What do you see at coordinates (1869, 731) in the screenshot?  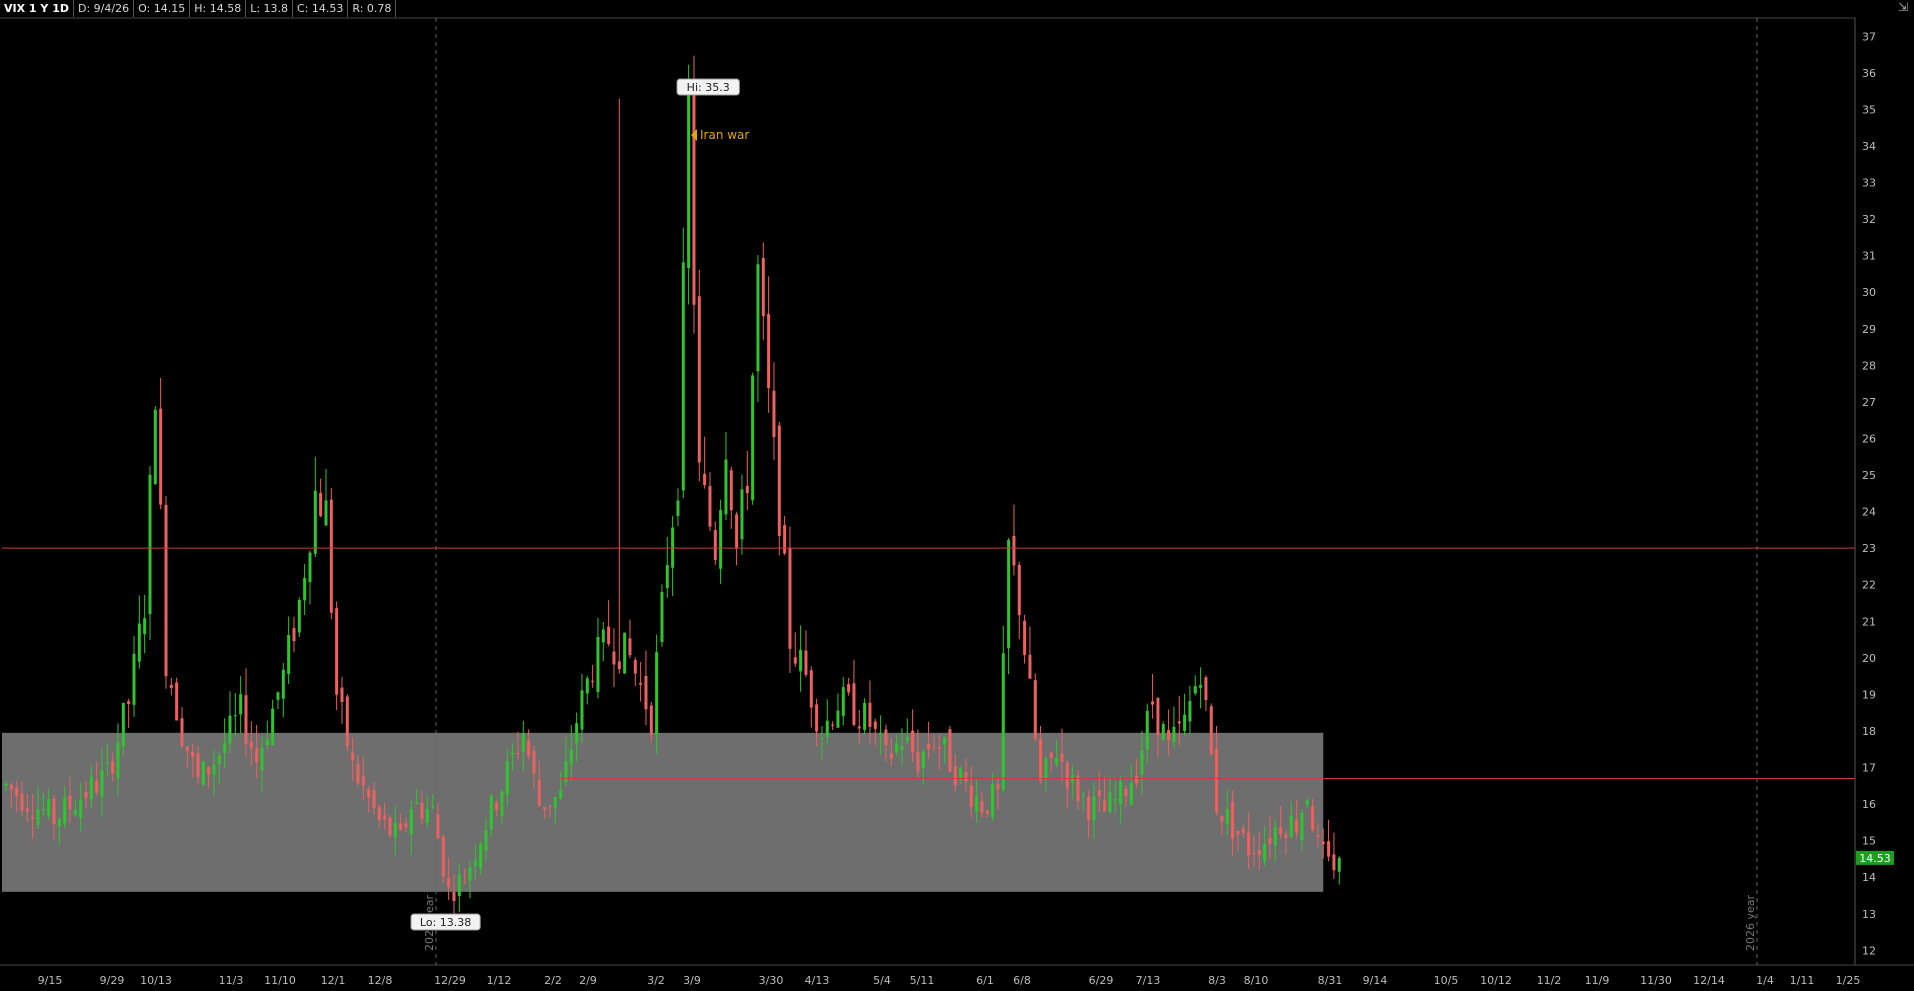 I see `y-tick-label: 18` at bounding box center [1869, 731].